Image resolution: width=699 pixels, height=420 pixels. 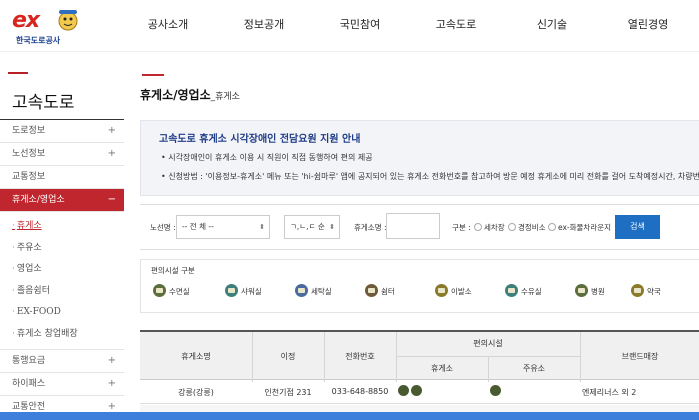 I want to click on facility-label: 수면실, so click(x=179, y=291).